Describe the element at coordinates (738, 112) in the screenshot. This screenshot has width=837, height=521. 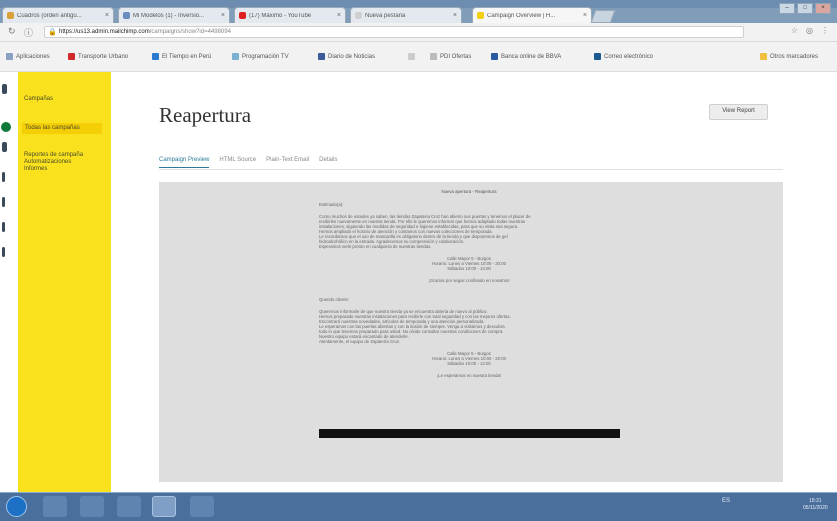
I see `view-report-button: View Report` at that location.